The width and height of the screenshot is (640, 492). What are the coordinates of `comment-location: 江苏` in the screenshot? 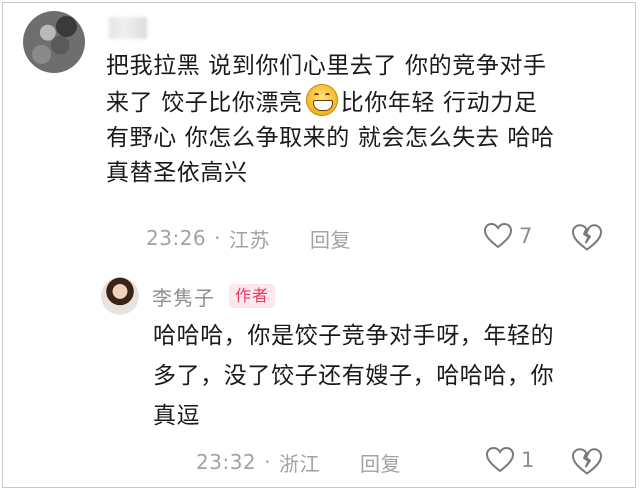 It's located at (249, 239).